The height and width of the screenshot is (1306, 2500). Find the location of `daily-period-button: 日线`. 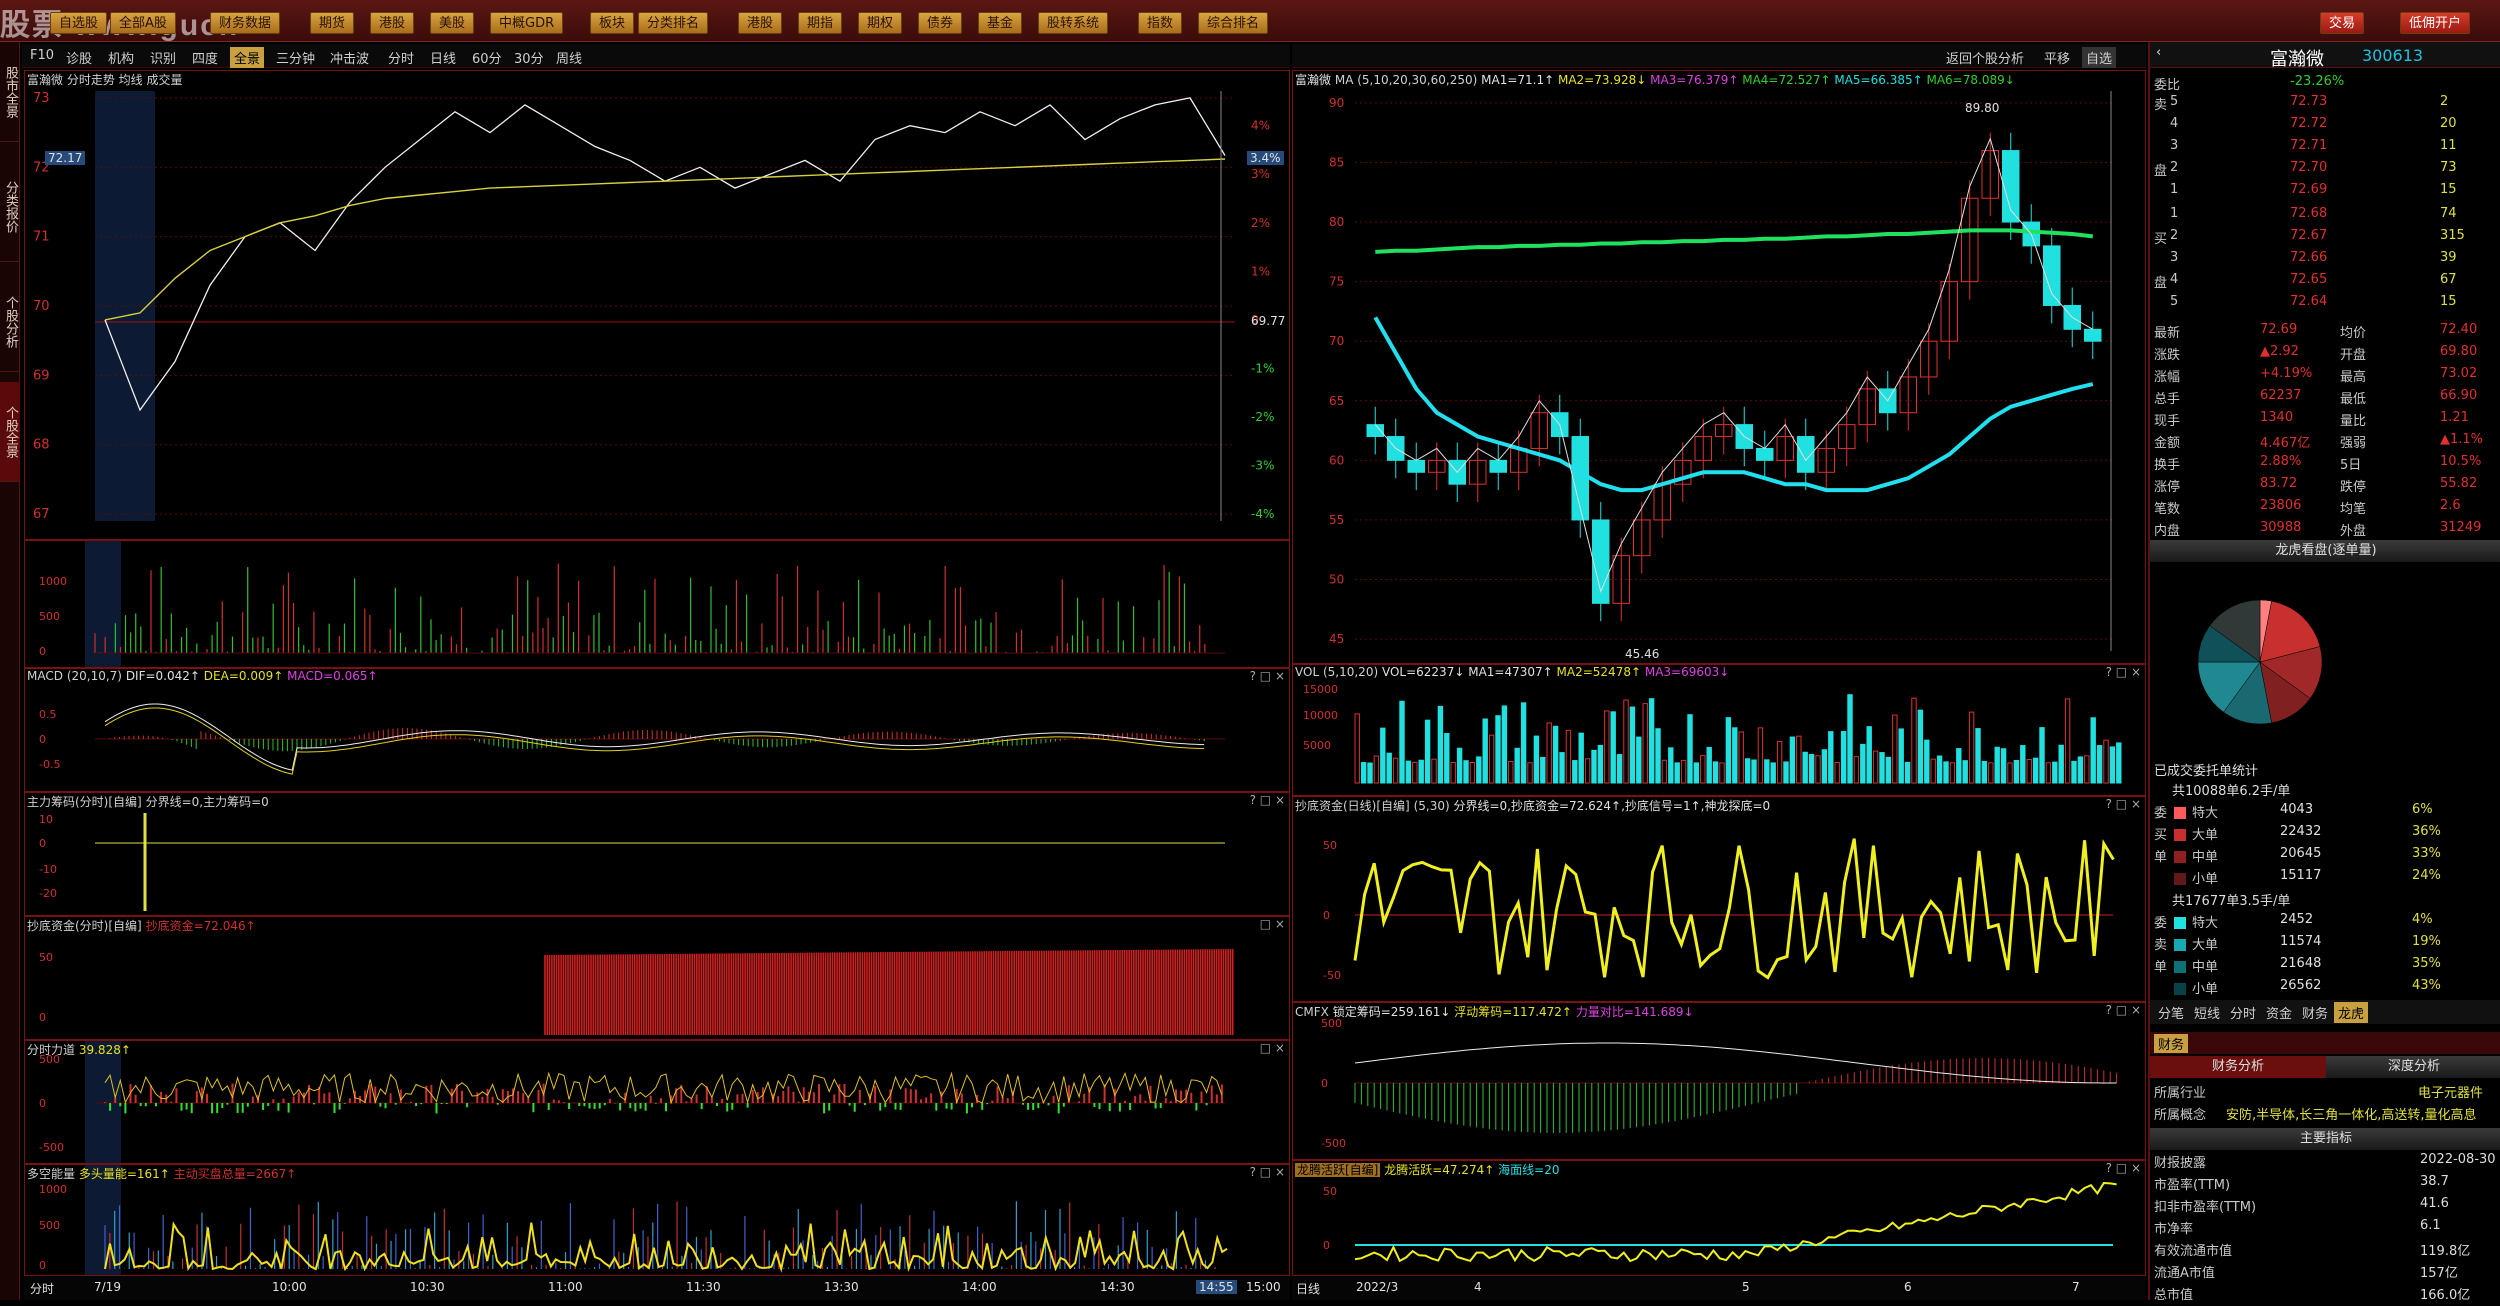

daily-period-button: 日线 is located at coordinates (1308, 1288).